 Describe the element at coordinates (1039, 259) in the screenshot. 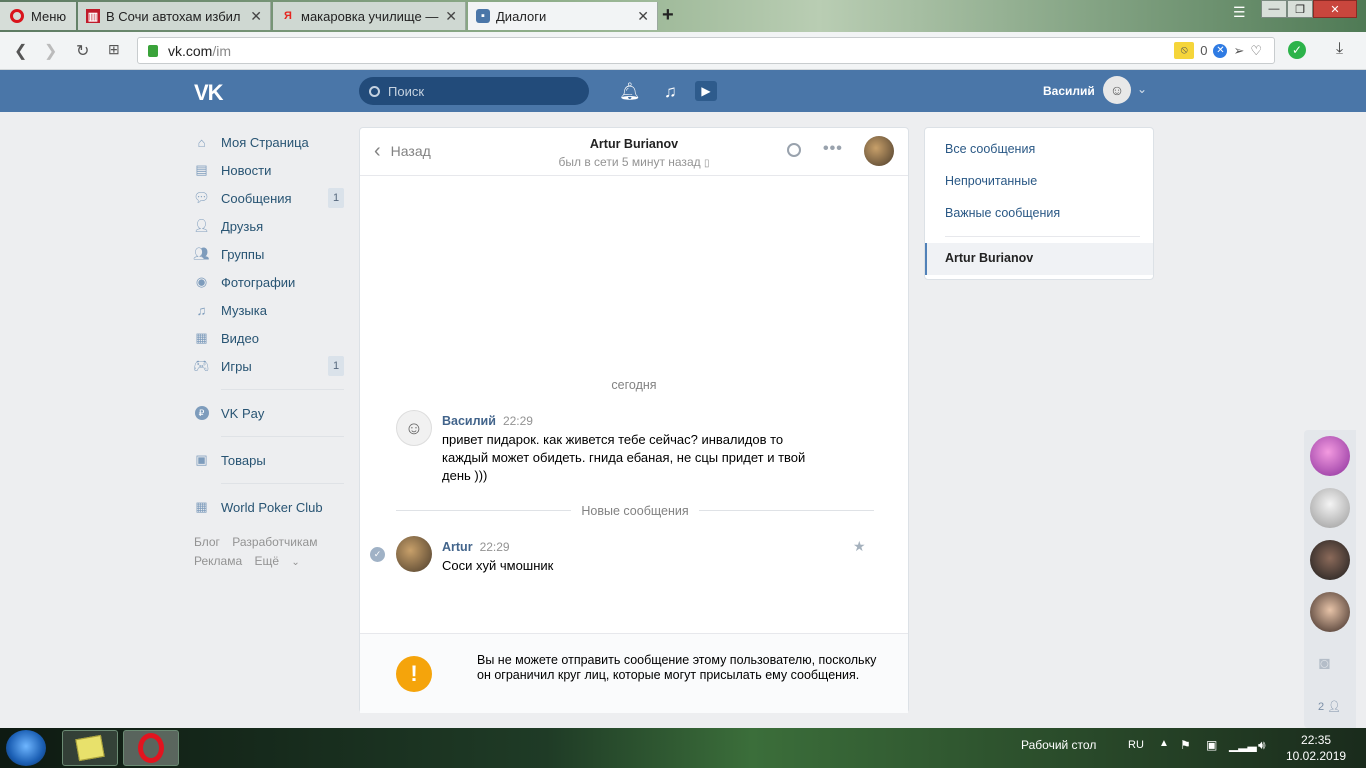

I see `active-conversation-item: Artur Burianov` at that location.